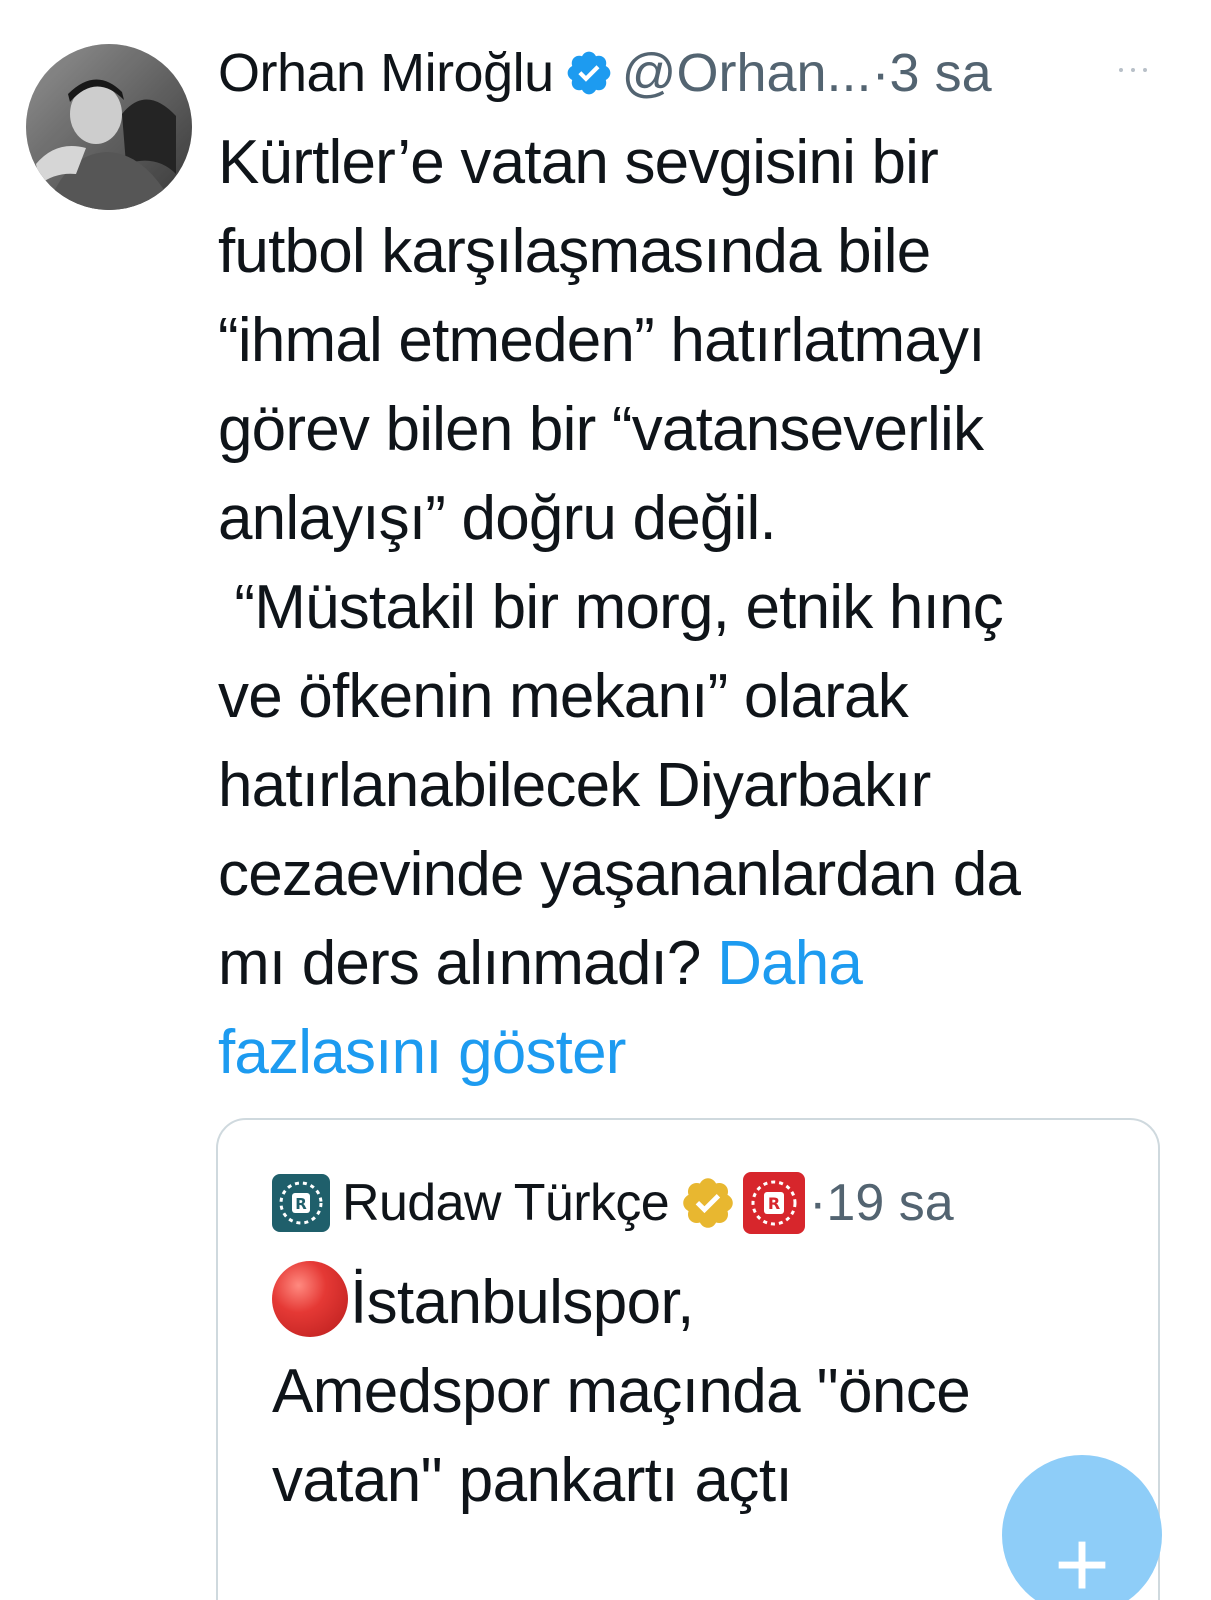  I want to click on rudaw-affiliate-badge-icon: R, so click(774, 1203).